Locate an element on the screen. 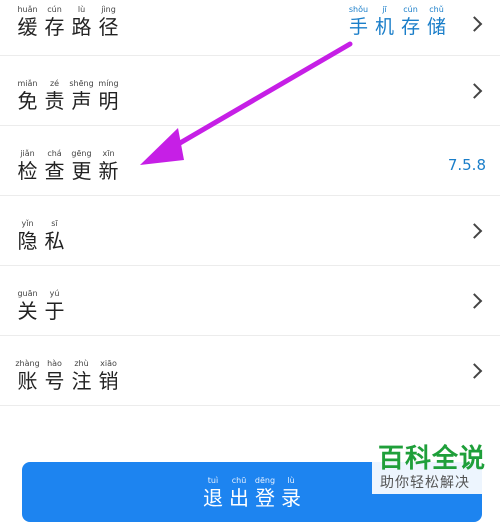 The width and height of the screenshot is (500, 522). char: zhàng 账 is located at coordinates (27, 376).